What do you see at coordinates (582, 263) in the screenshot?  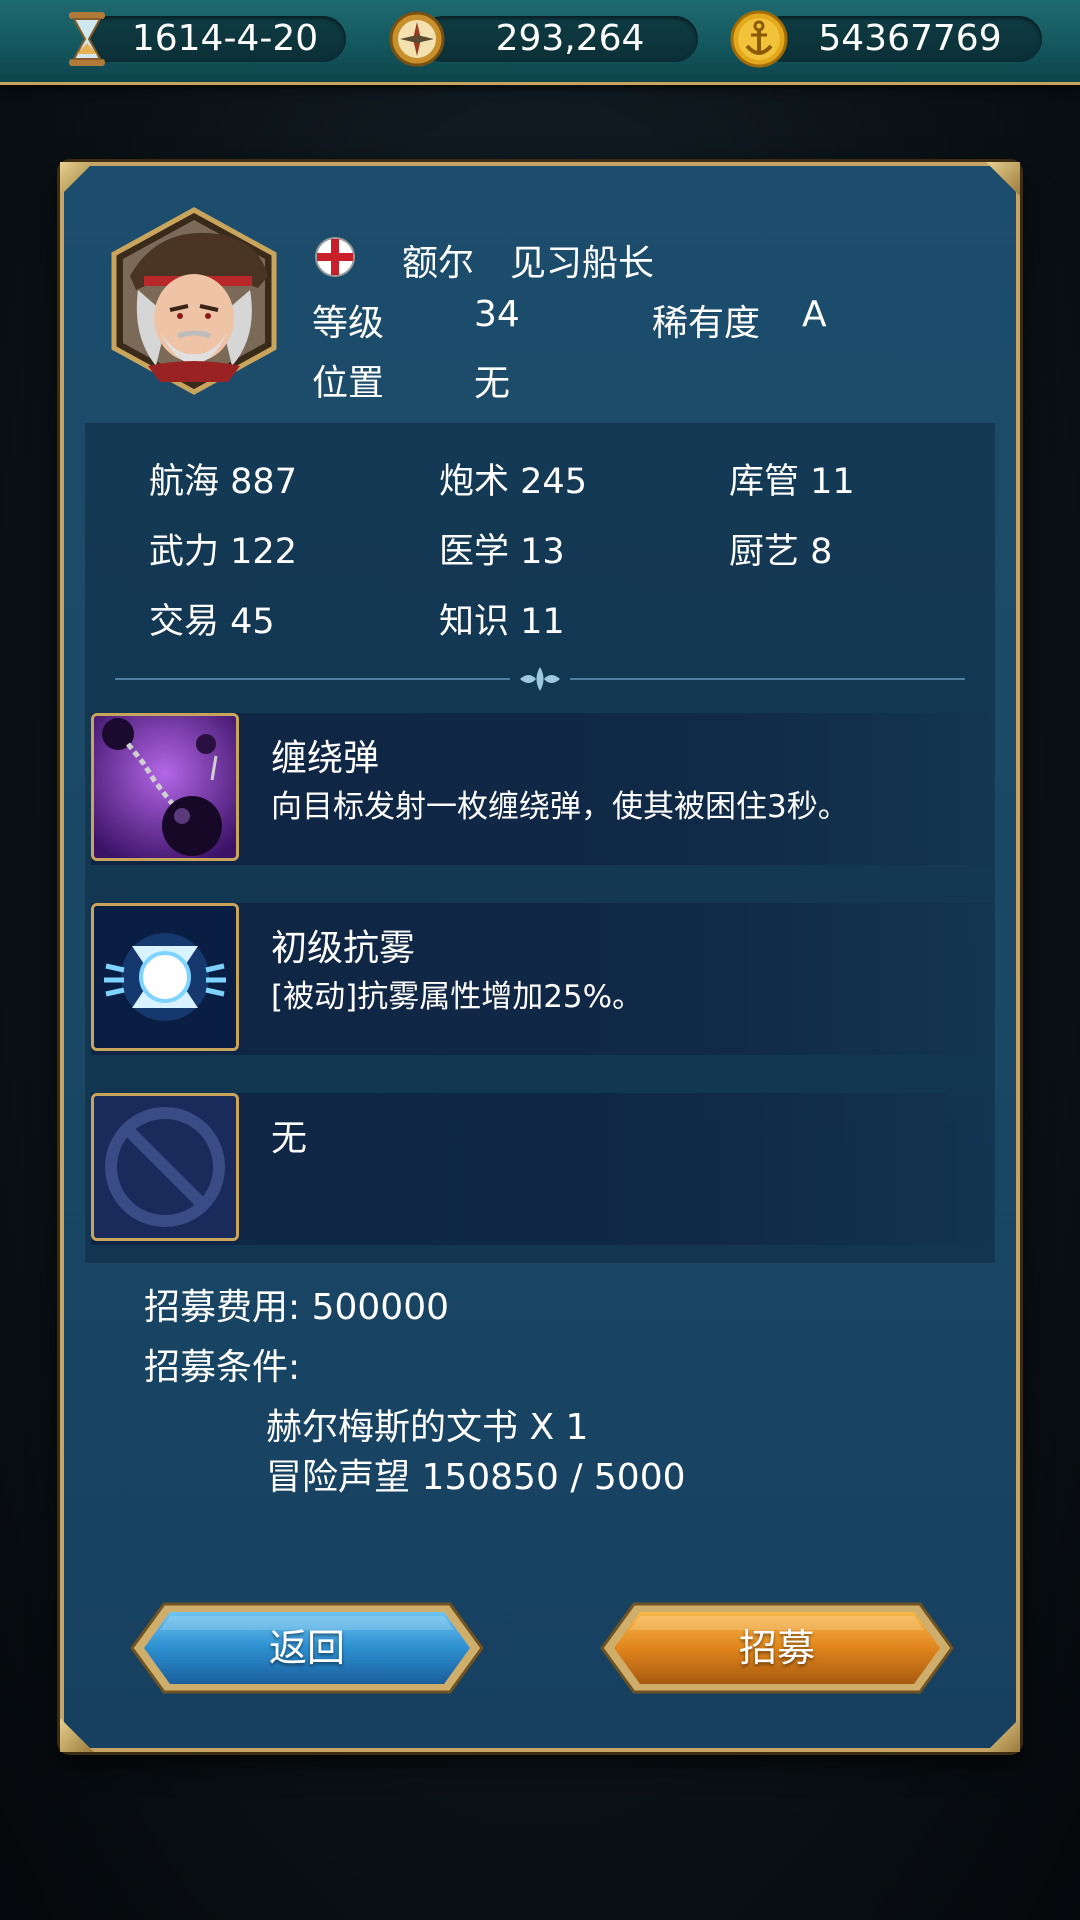 I see `captain-title: 见习船长` at bounding box center [582, 263].